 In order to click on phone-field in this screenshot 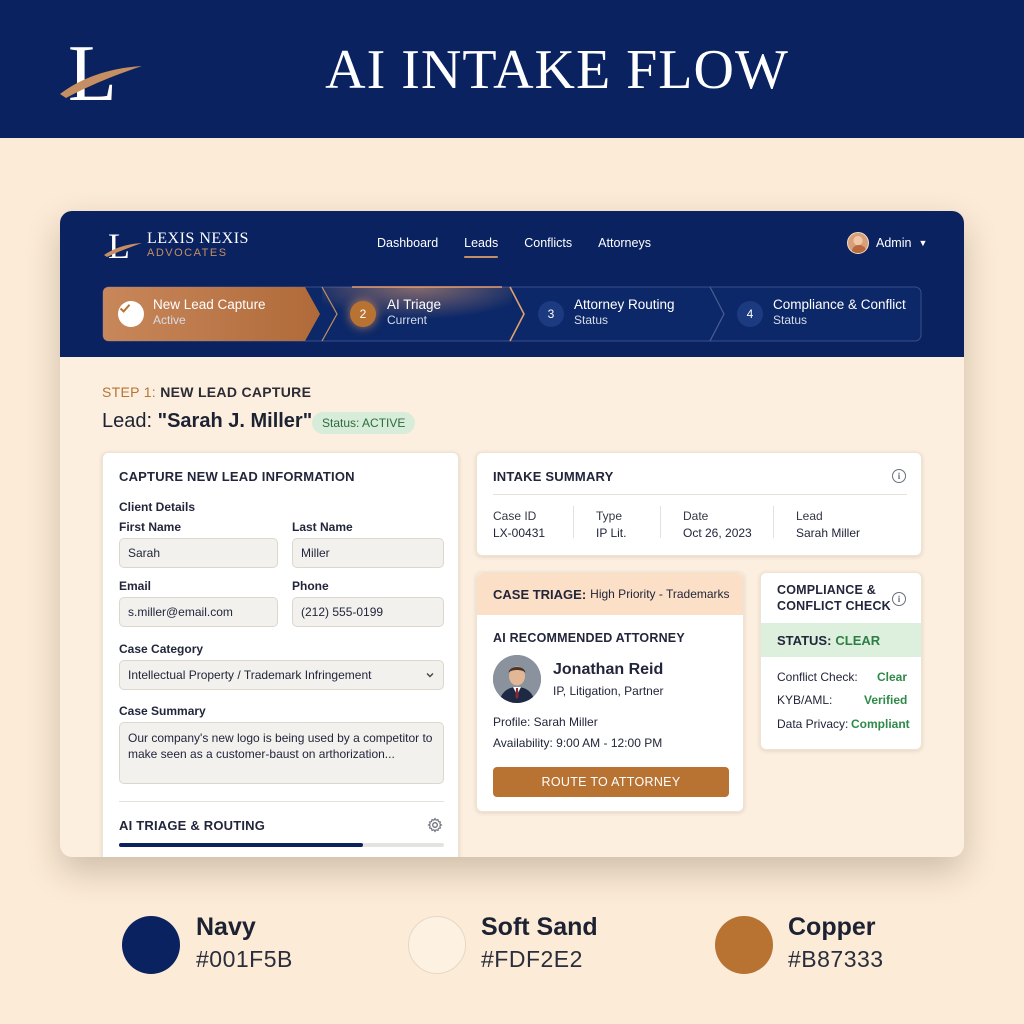, I will do `click(368, 612)`.